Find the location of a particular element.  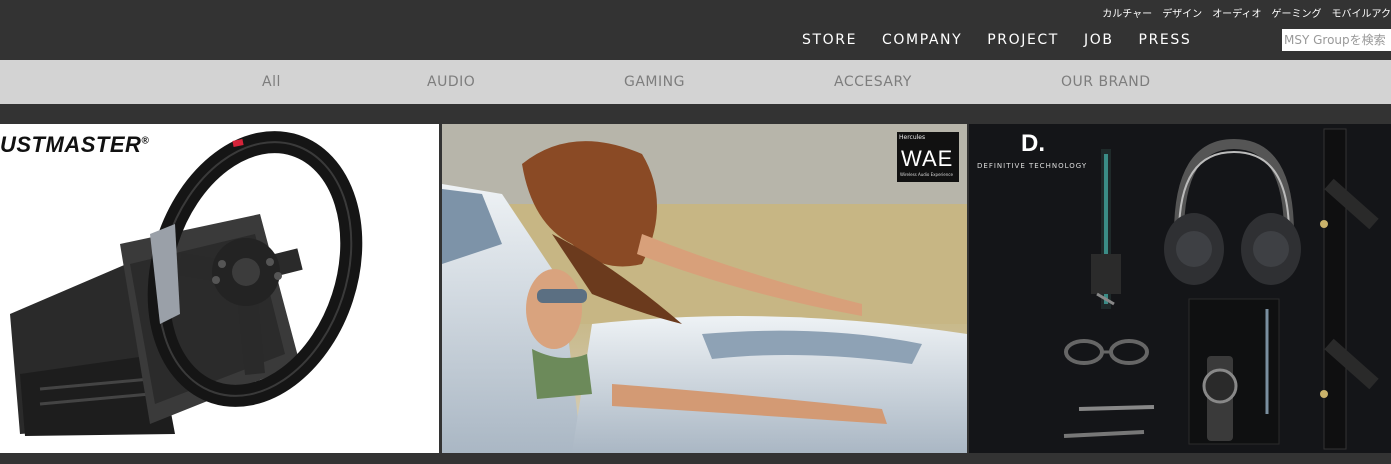

search-input is located at coordinates (1336, 40).